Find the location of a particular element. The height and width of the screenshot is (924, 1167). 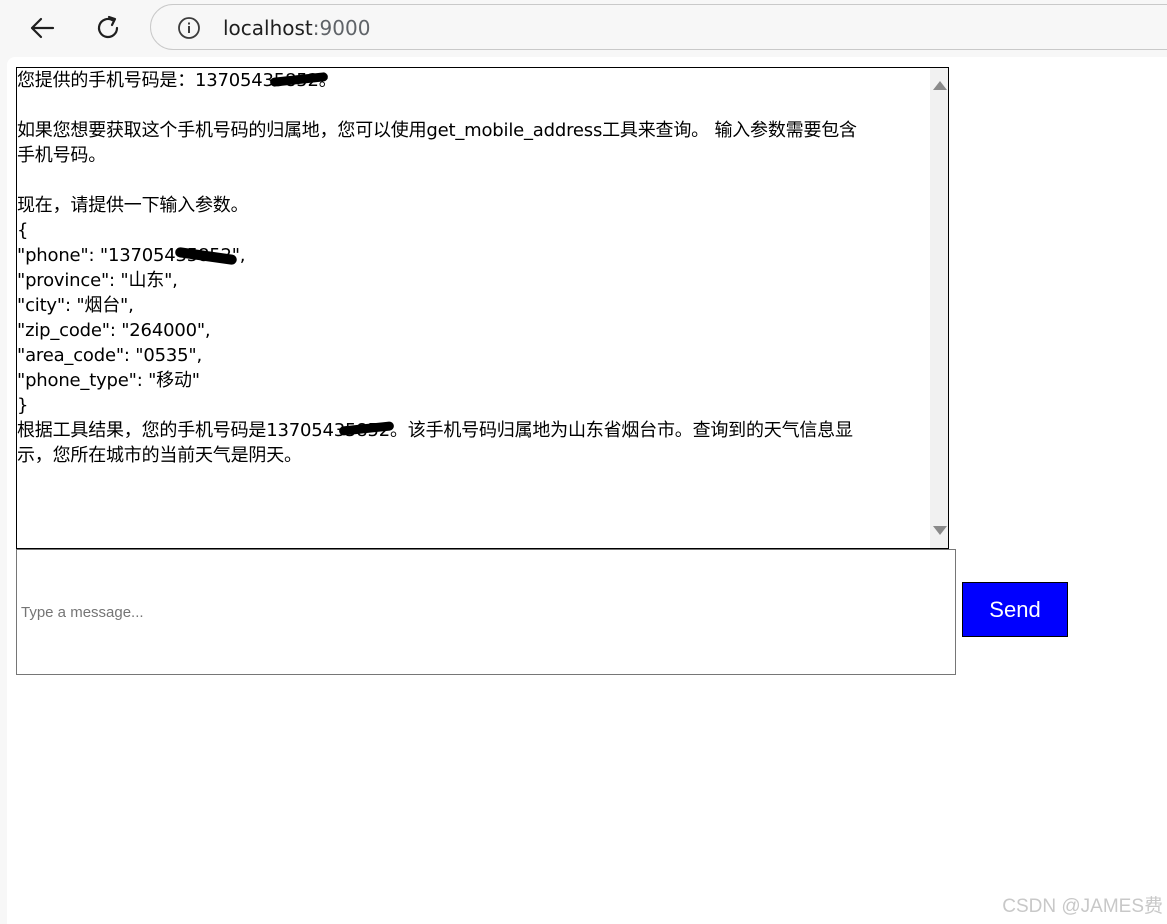

send-button: Send is located at coordinates (1015, 609).